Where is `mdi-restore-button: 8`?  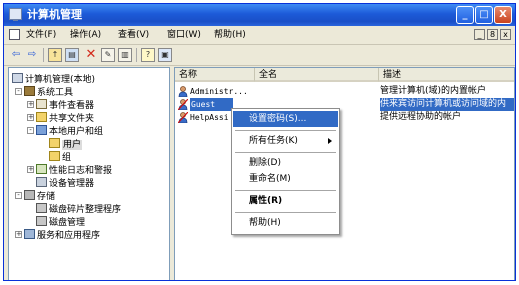
mdi-restore-button: 8 is located at coordinates (492, 34).